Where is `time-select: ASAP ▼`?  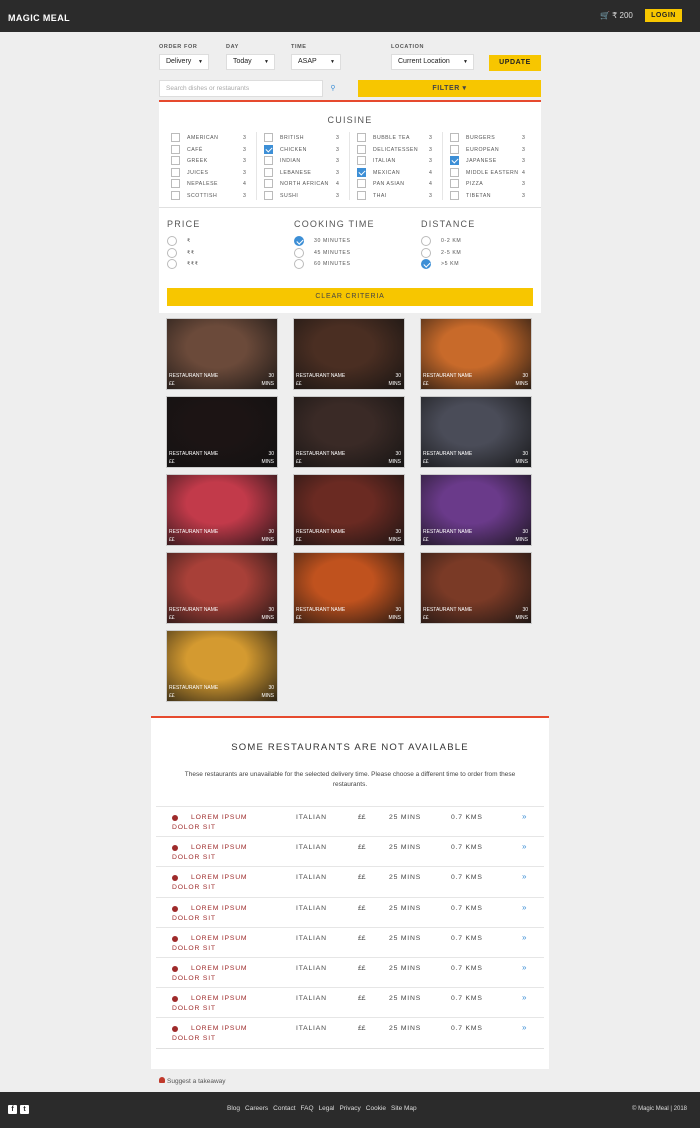
time-select: ASAP ▼ is located at coordinates (316, 62).